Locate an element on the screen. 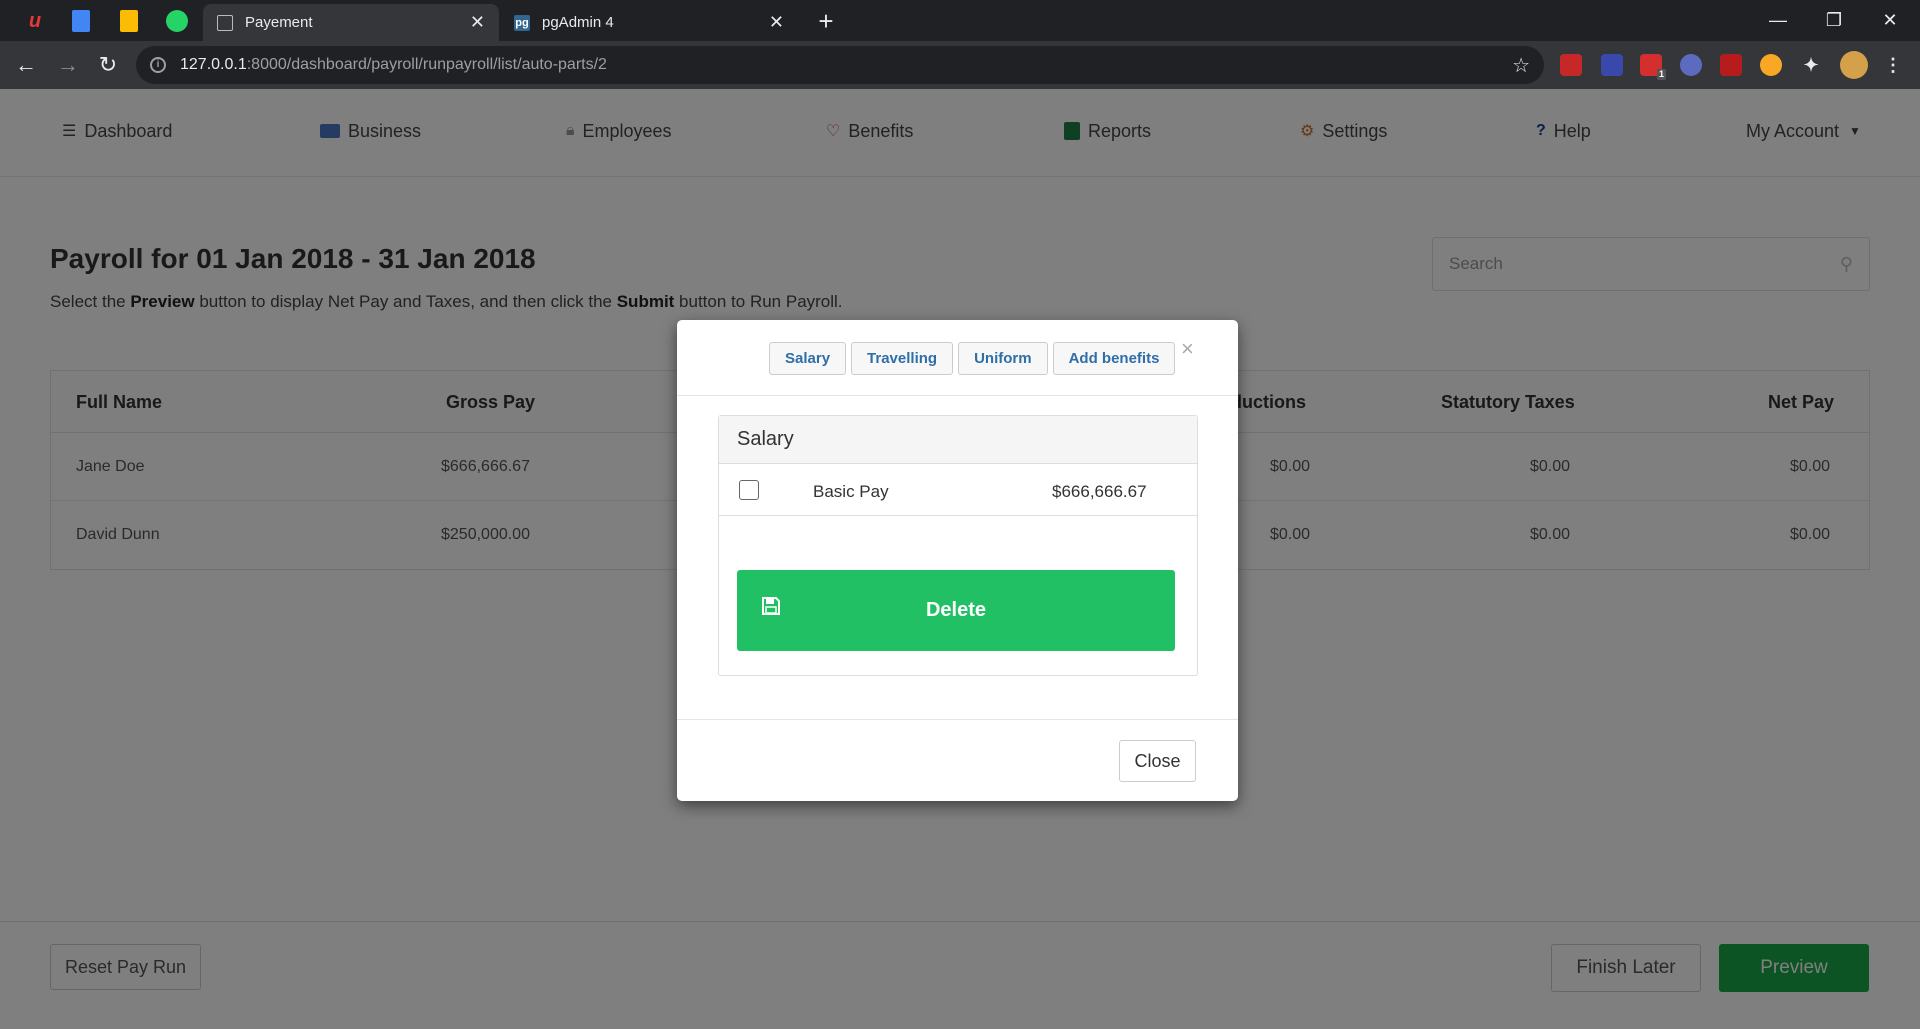 The image size is (1920, 1029). keep-icon is located at coordinates (129, 21).